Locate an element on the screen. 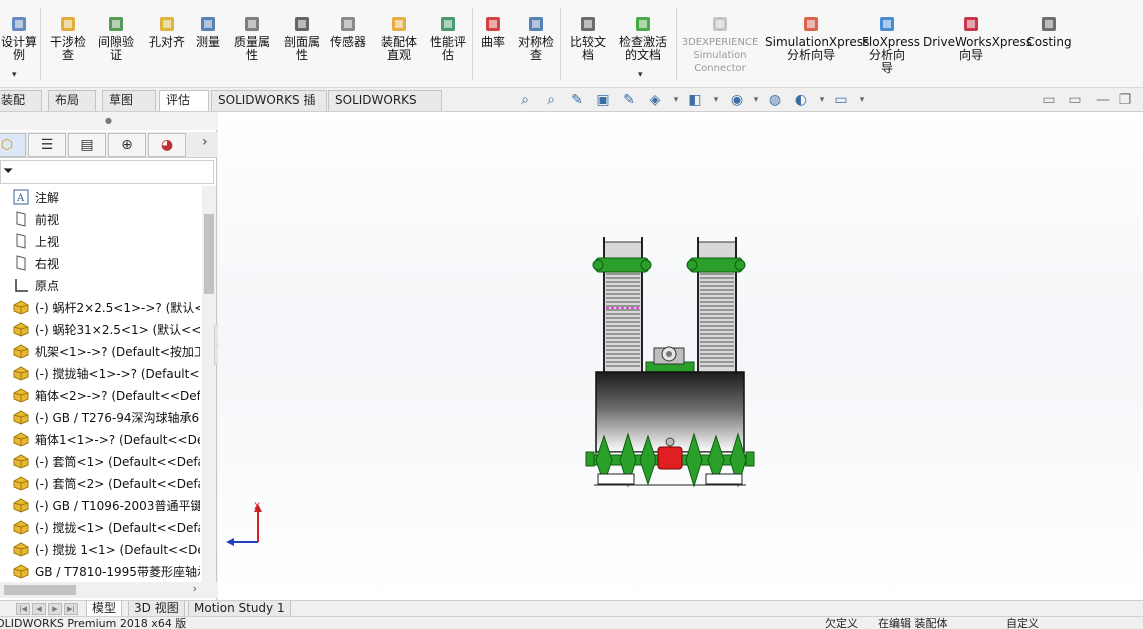  displaymanager-icon: ◕ is located at coordinates (167, 145).